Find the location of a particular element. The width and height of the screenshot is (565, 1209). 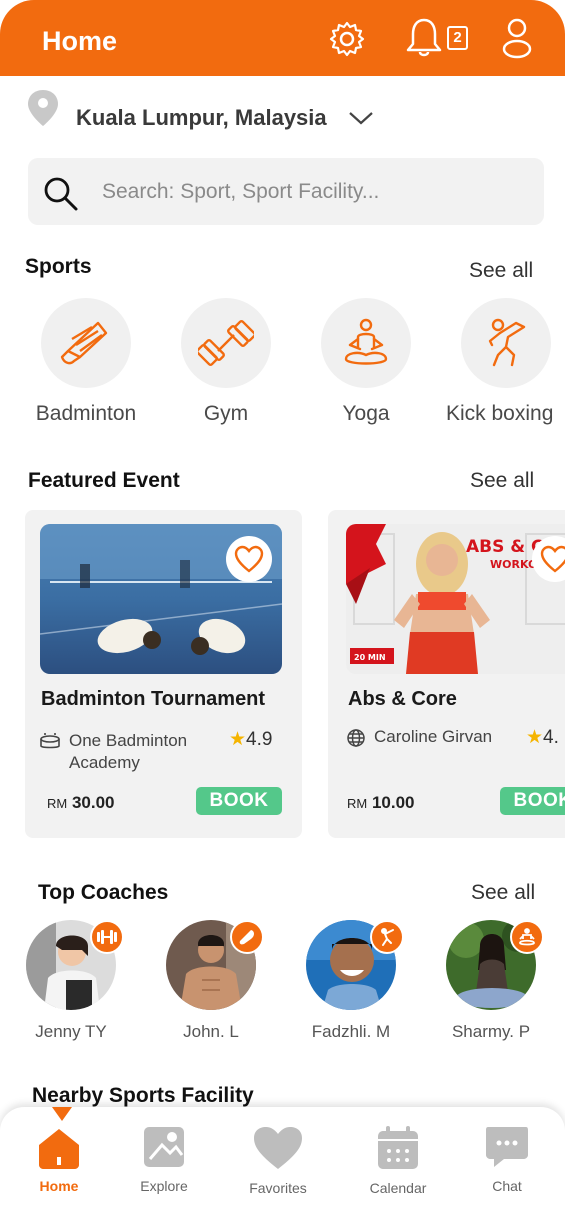

featured-see-all-link: See all is located at coordinates (502, 481).